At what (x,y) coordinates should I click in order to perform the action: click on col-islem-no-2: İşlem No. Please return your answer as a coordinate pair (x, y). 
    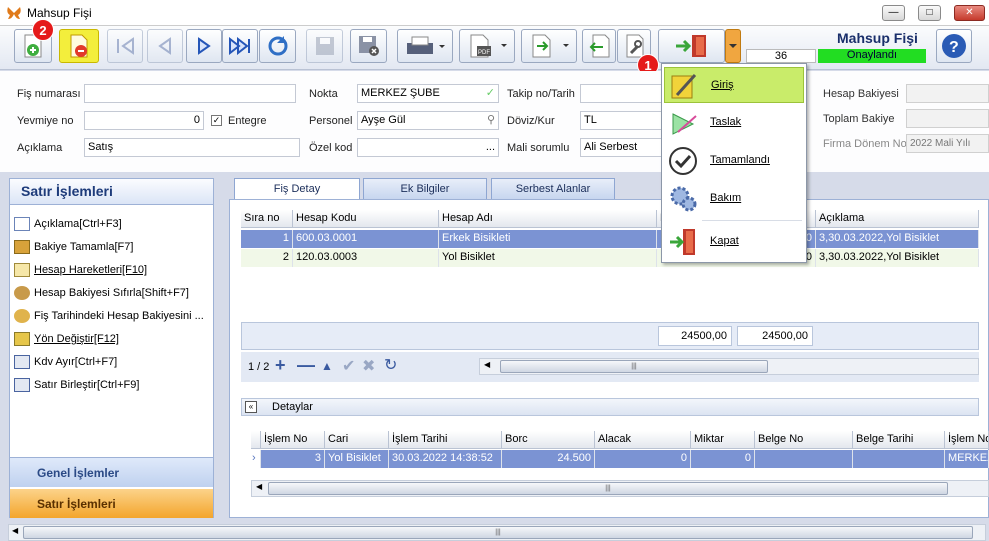
    Looking at the image, I should click on (967, 440).